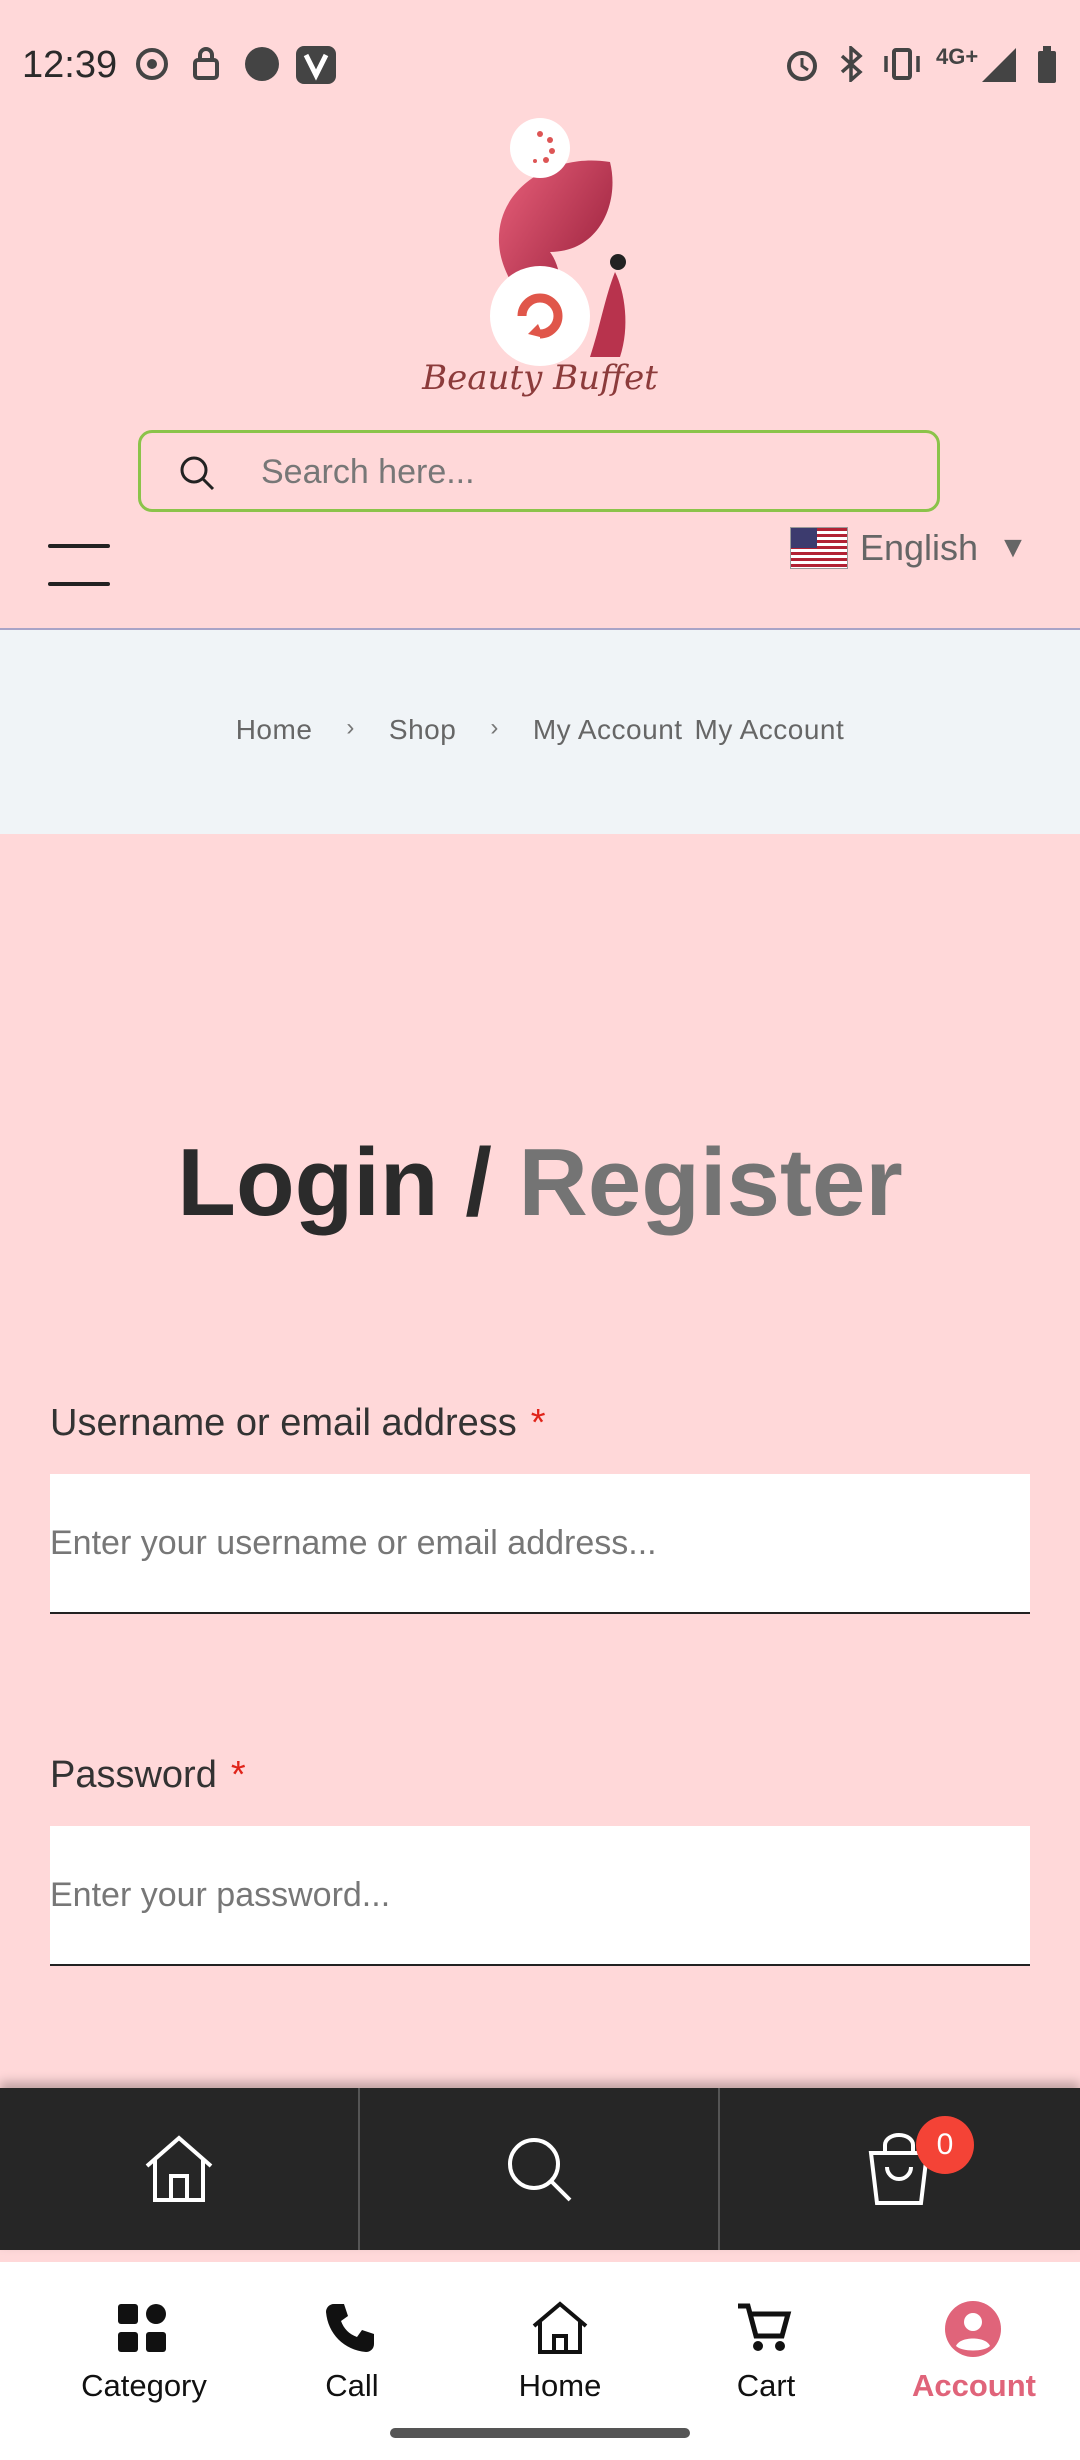 This screenshot has height=2460, width=1080. Describe the element at coordinates (422, 730) in the screenshot. I see `breadcrumb-shop: Shop` at that location.